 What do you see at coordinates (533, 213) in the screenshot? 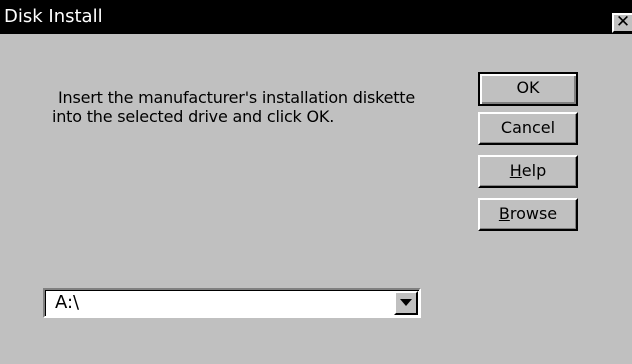
I see `browse-button-label: rowse` at bounding box center [533, 213].